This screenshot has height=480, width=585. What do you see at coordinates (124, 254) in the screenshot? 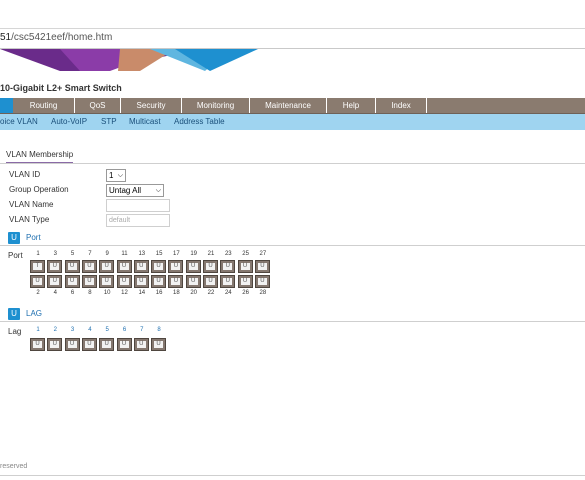
I see `port-number-top: 11` at bounding box center [124, 254].